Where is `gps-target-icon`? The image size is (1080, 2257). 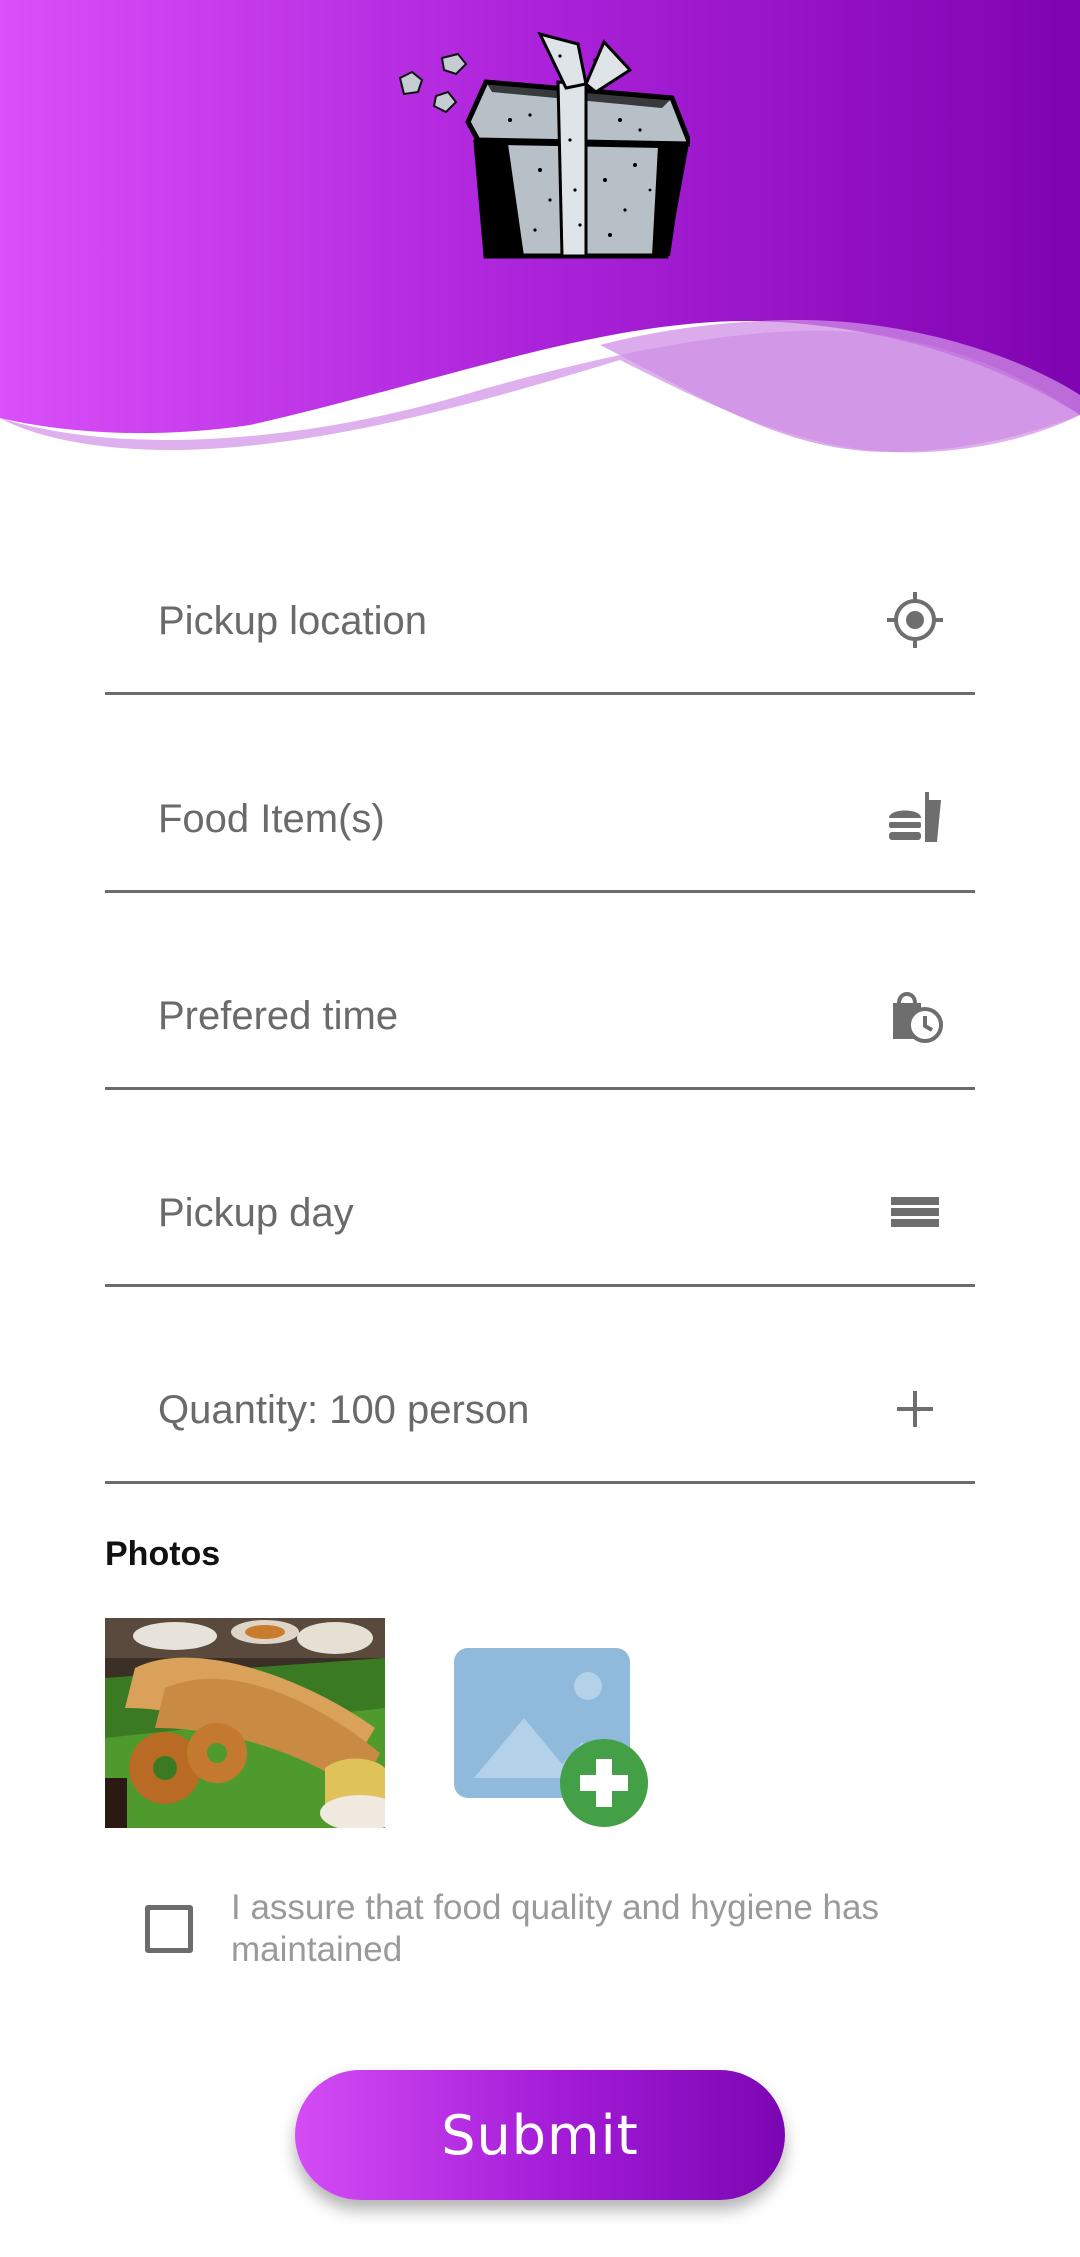
gps-target-icon is located at coordinates (915, 620).